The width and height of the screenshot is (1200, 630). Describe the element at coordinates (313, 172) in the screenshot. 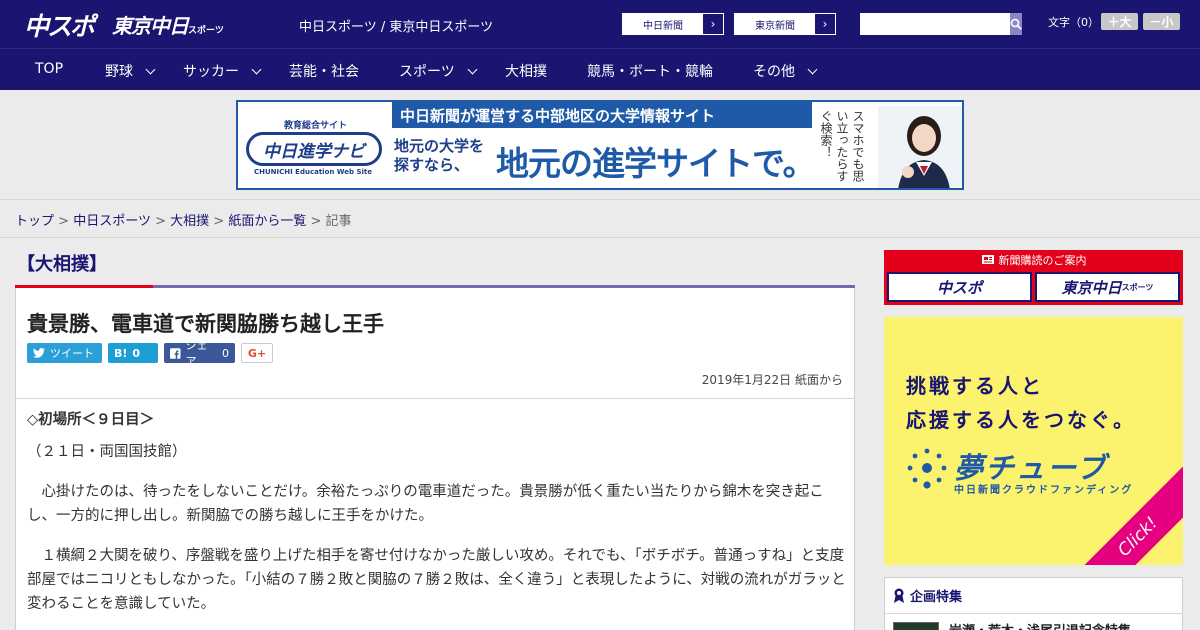

I see `logo-foot: CHUNICHI Education Web Site` at that location.